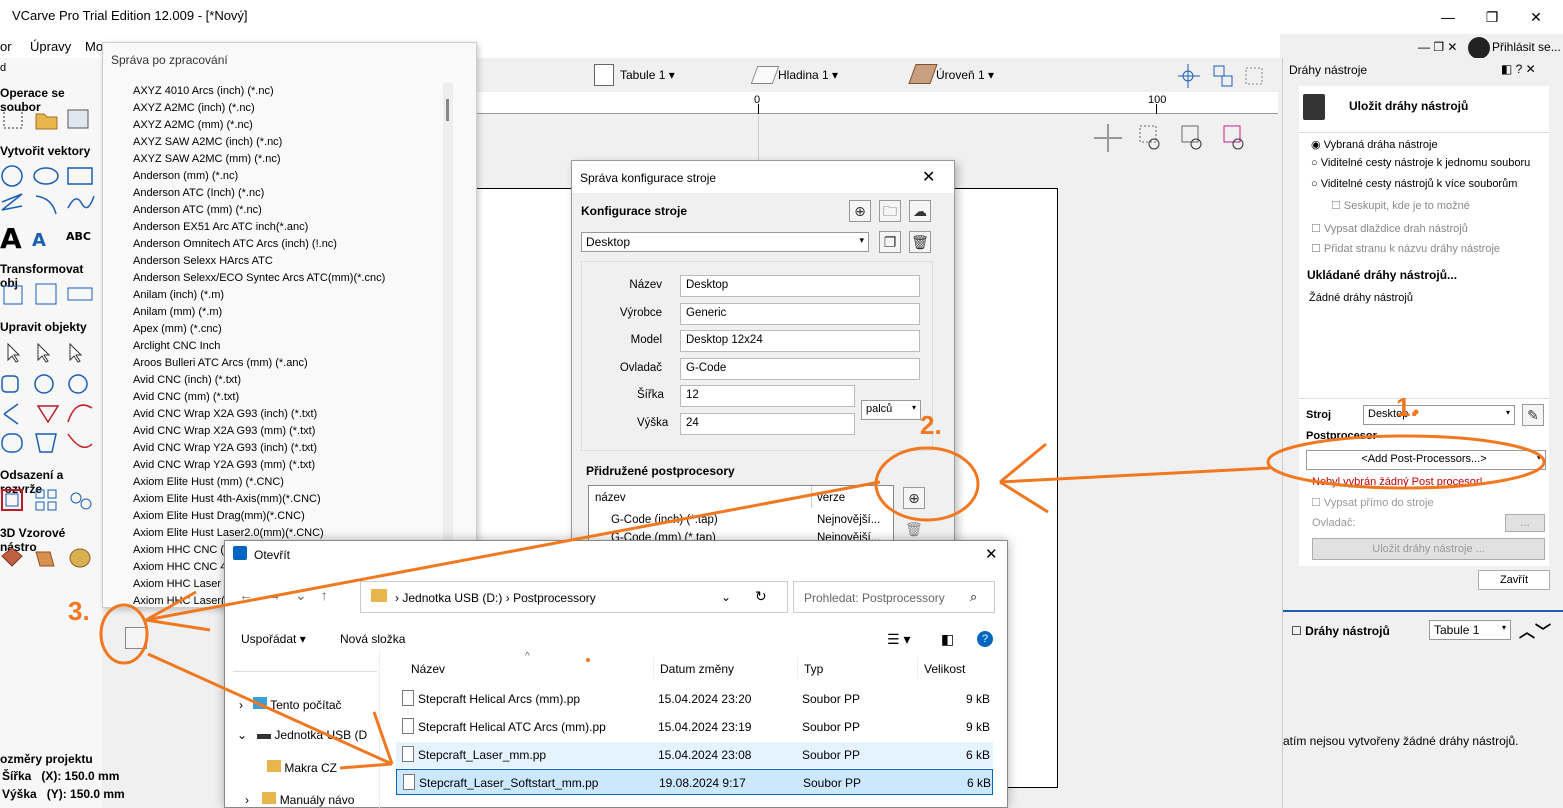 The image size is (1563, 808). Describe the element at coordinates (1518, 69) in the screenshot. I see `panel-pin-icons: ◧ ? ✕` at that location.